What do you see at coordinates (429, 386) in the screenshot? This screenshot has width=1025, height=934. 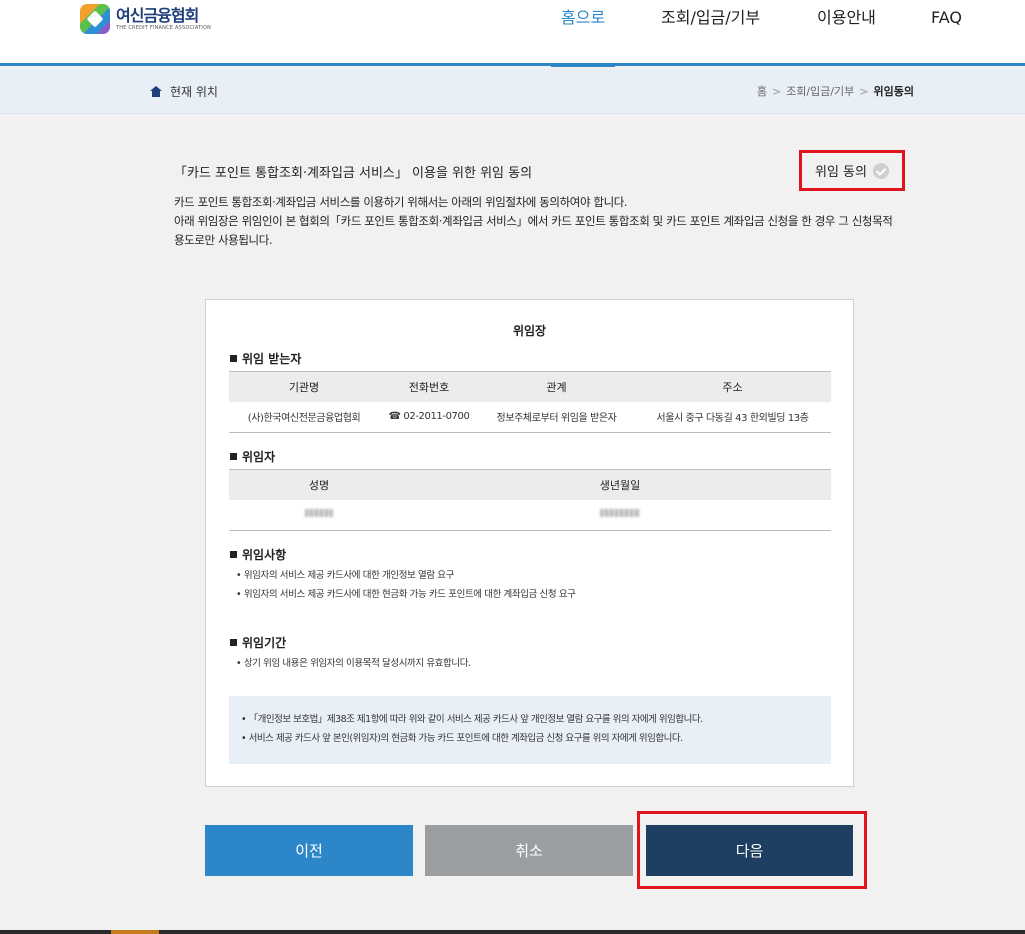 I see `table-header: 전화번호` at bounding box center [429, 386].